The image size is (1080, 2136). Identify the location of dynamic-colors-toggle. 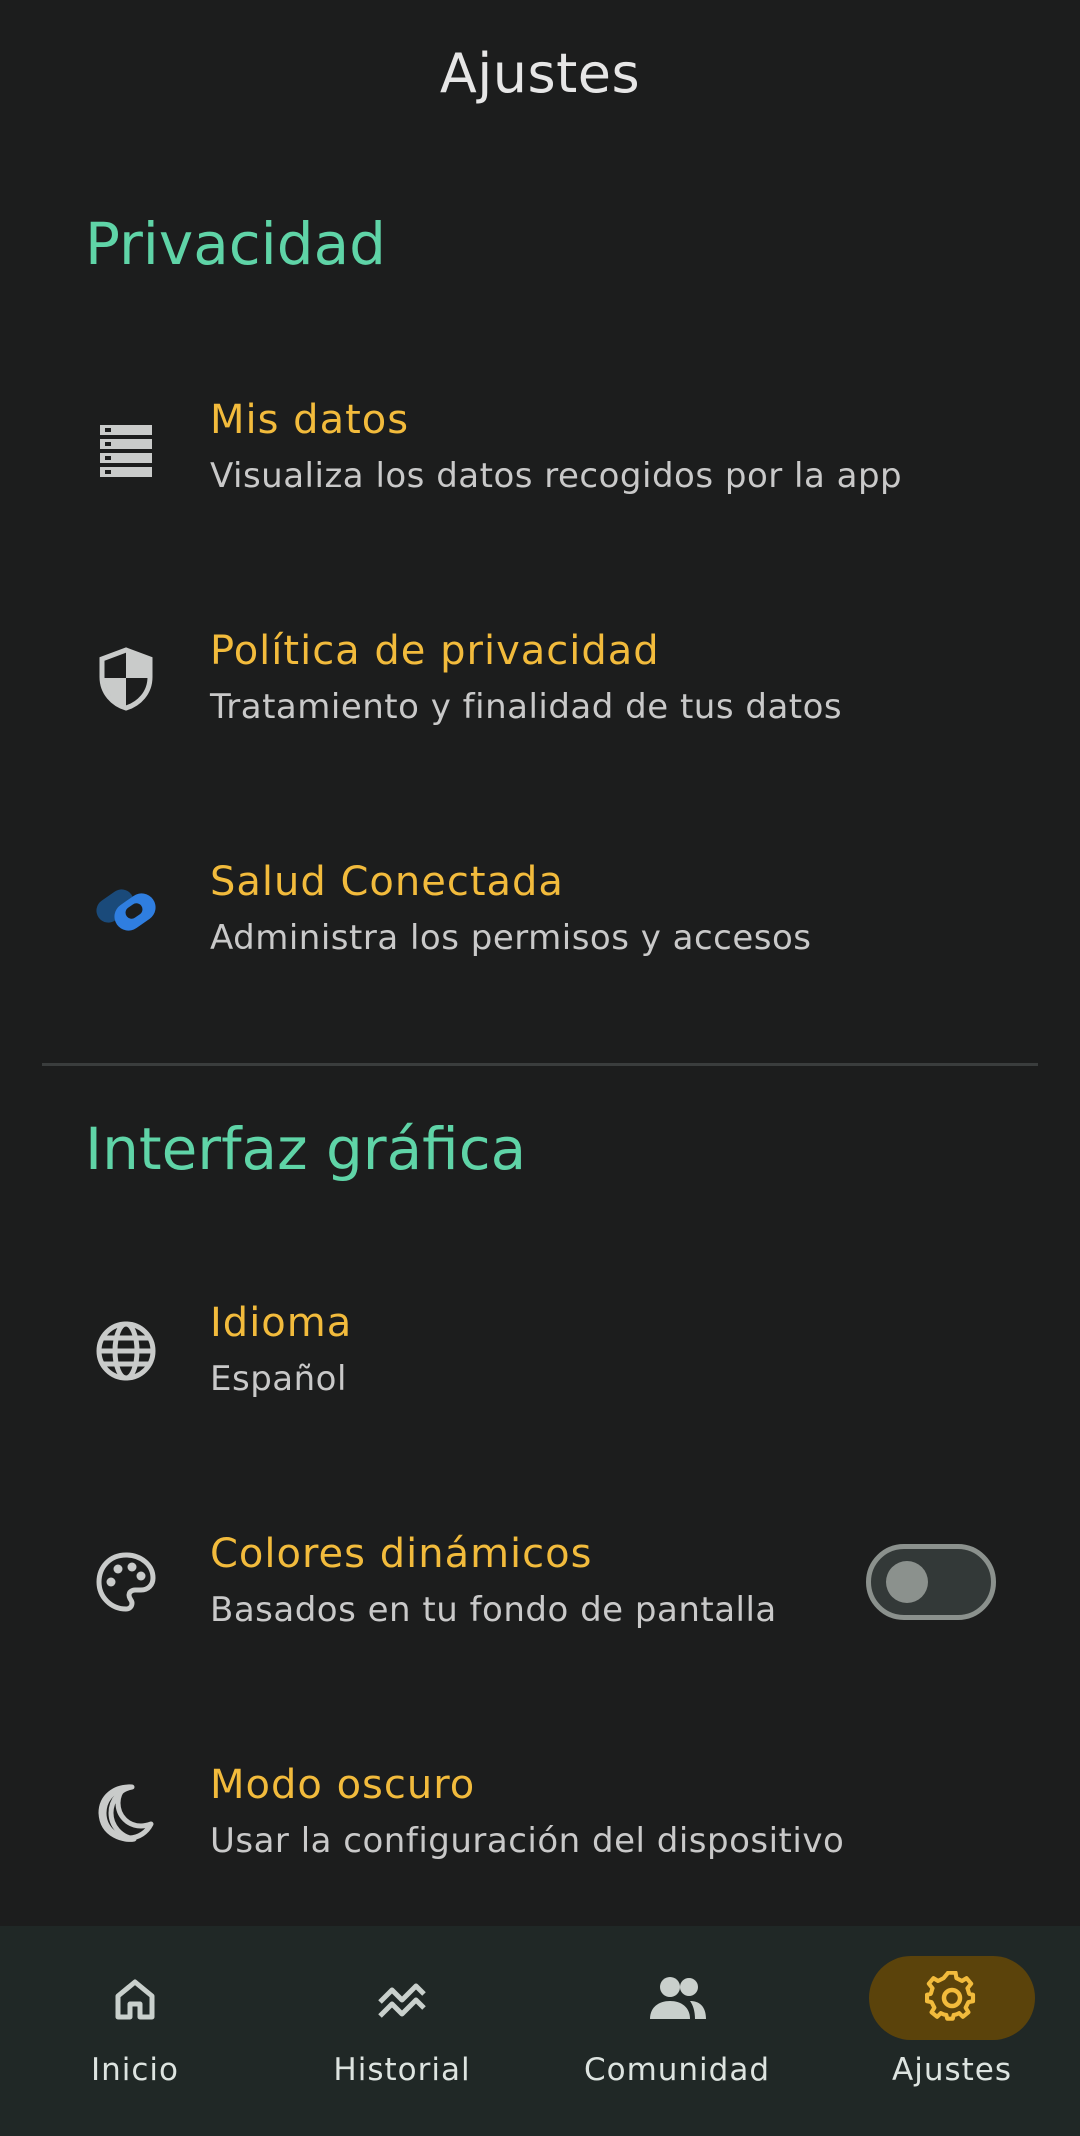
(931, 1582).